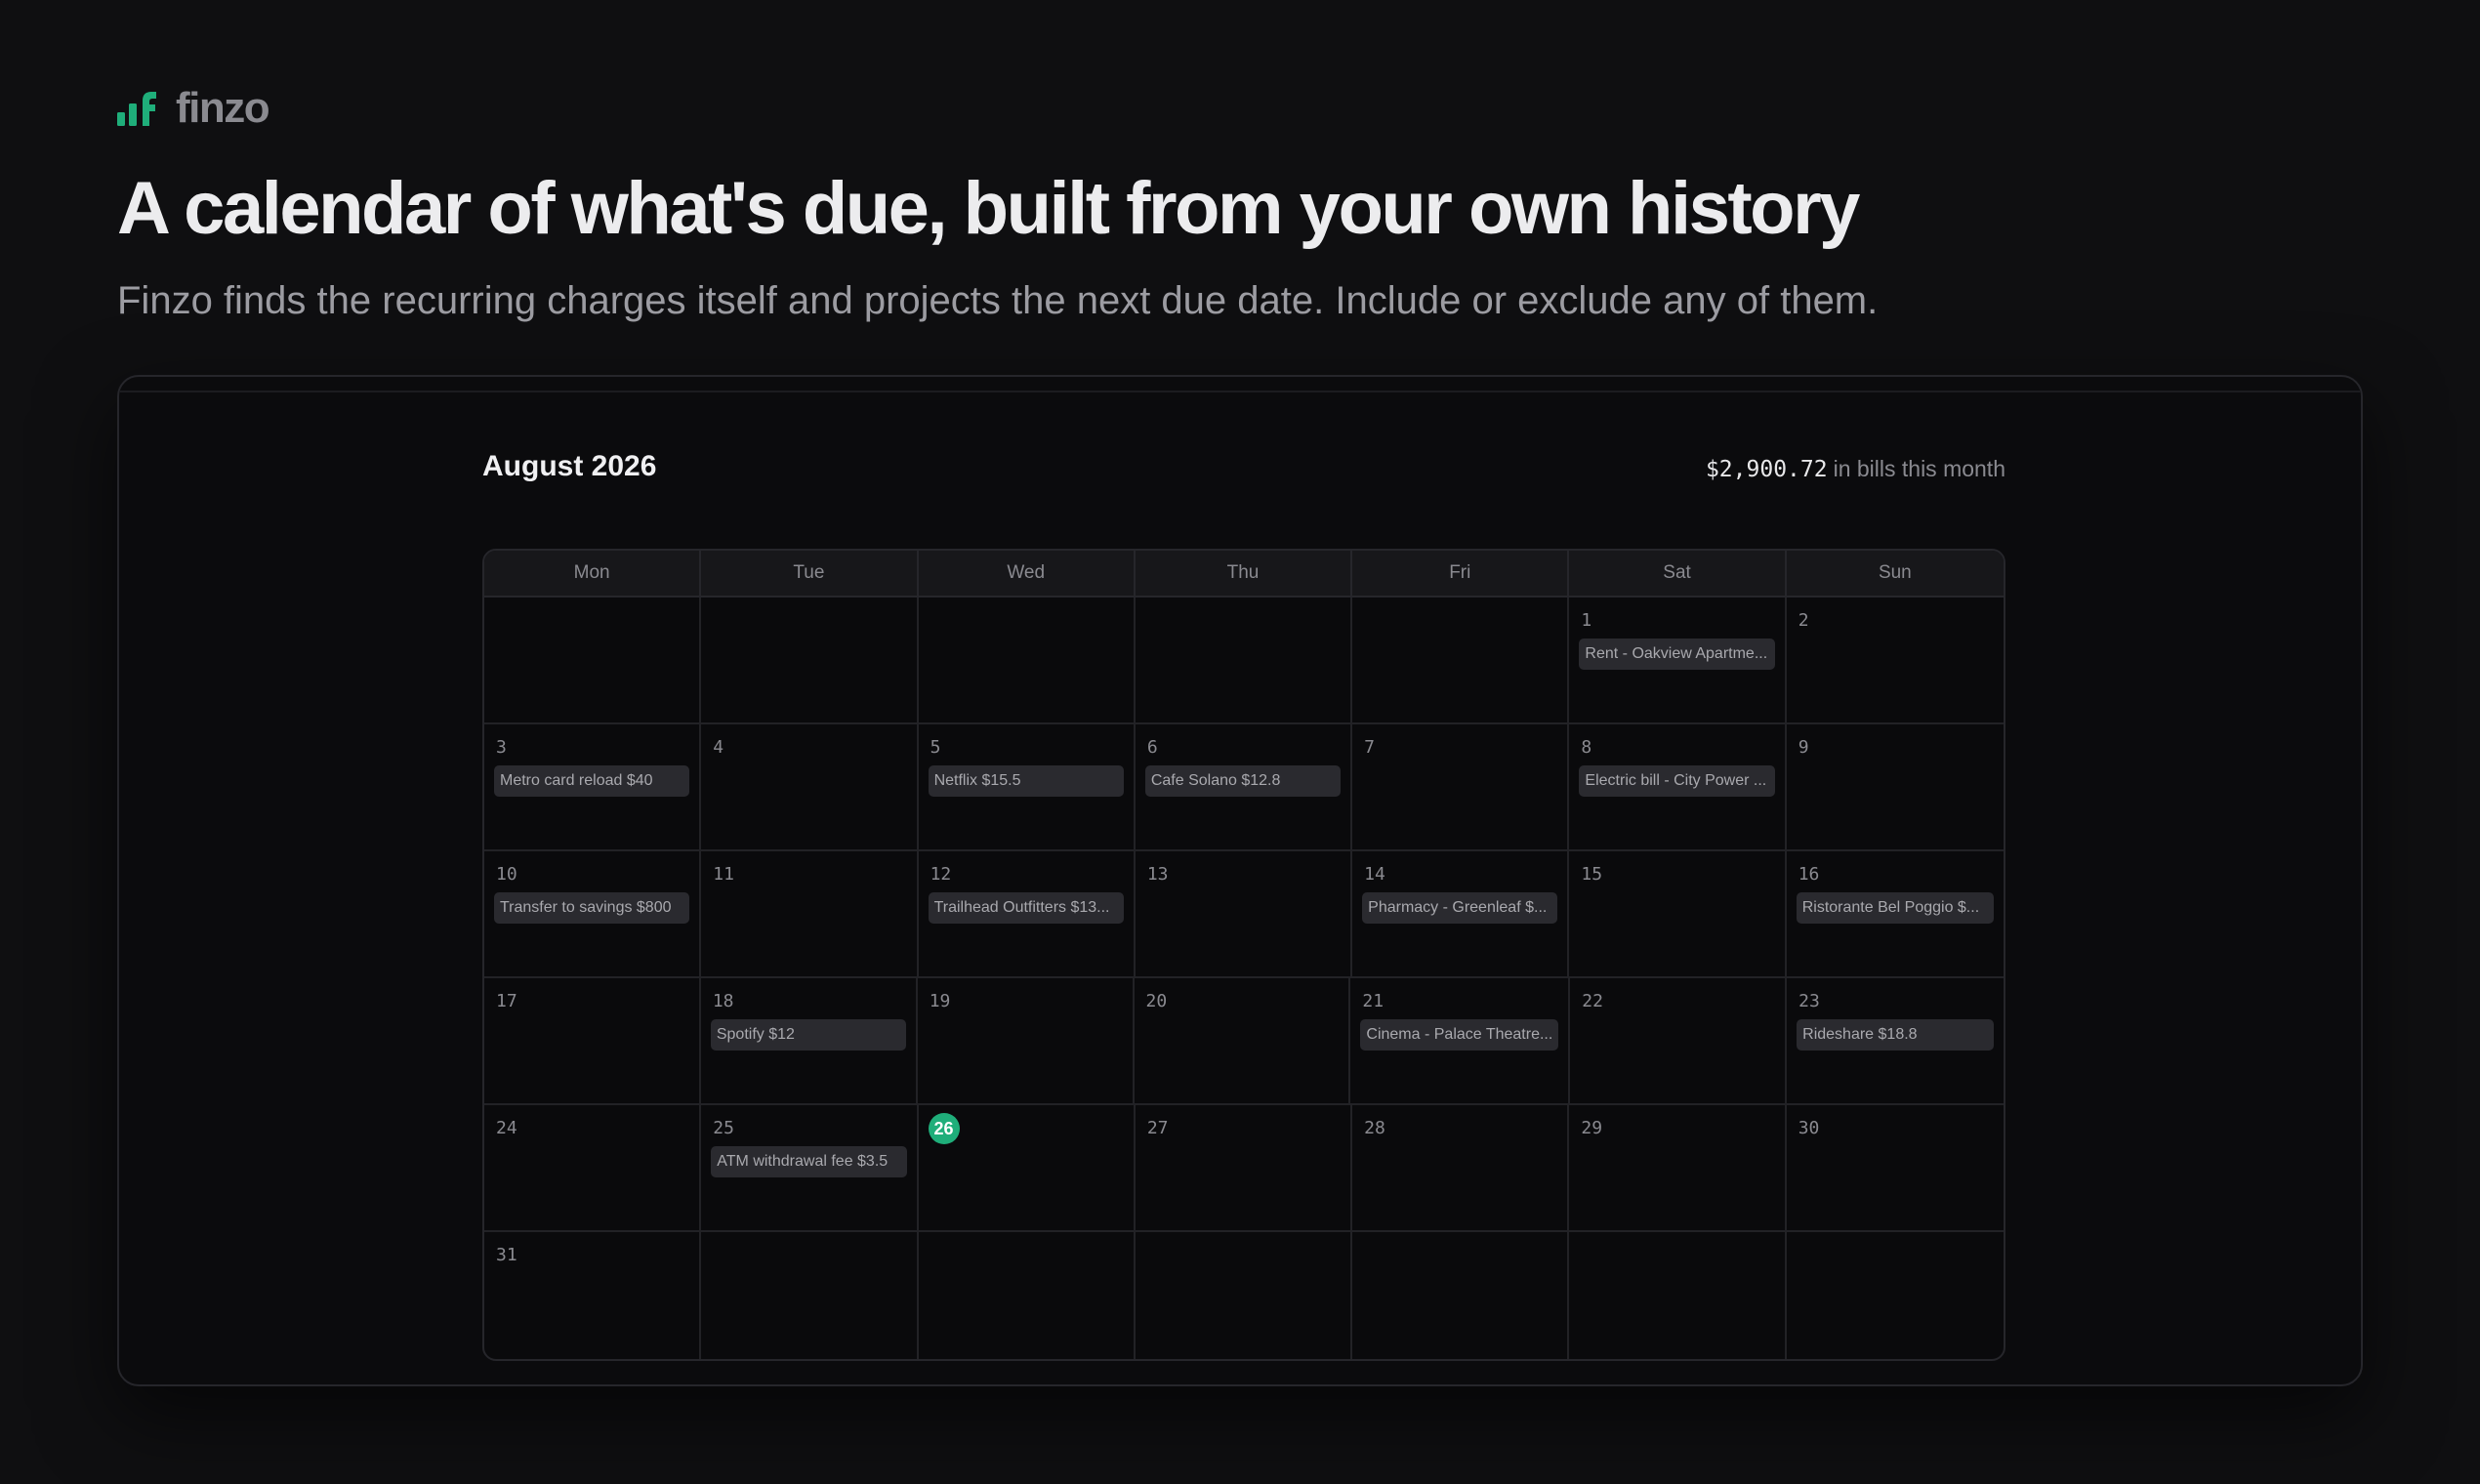 The image size is (2480, 1484). I want to click on day-cell-17: 17, so click(593, 1040).